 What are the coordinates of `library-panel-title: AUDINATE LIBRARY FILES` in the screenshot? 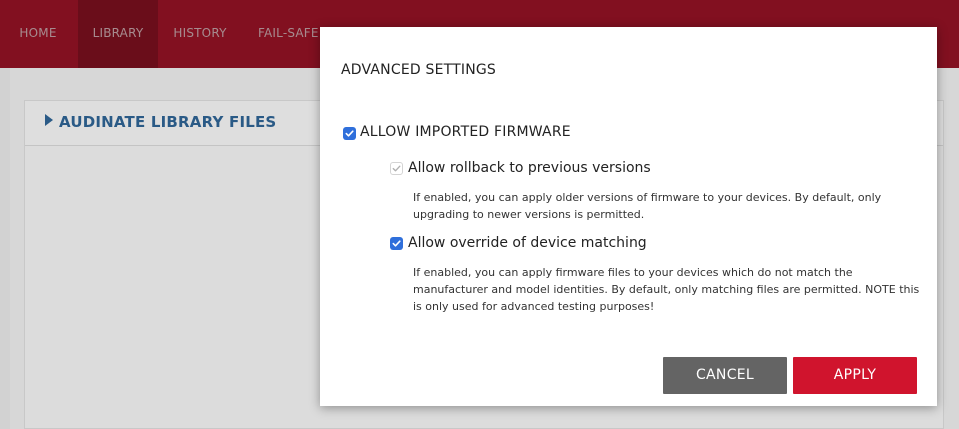 It's located at (160, 122).